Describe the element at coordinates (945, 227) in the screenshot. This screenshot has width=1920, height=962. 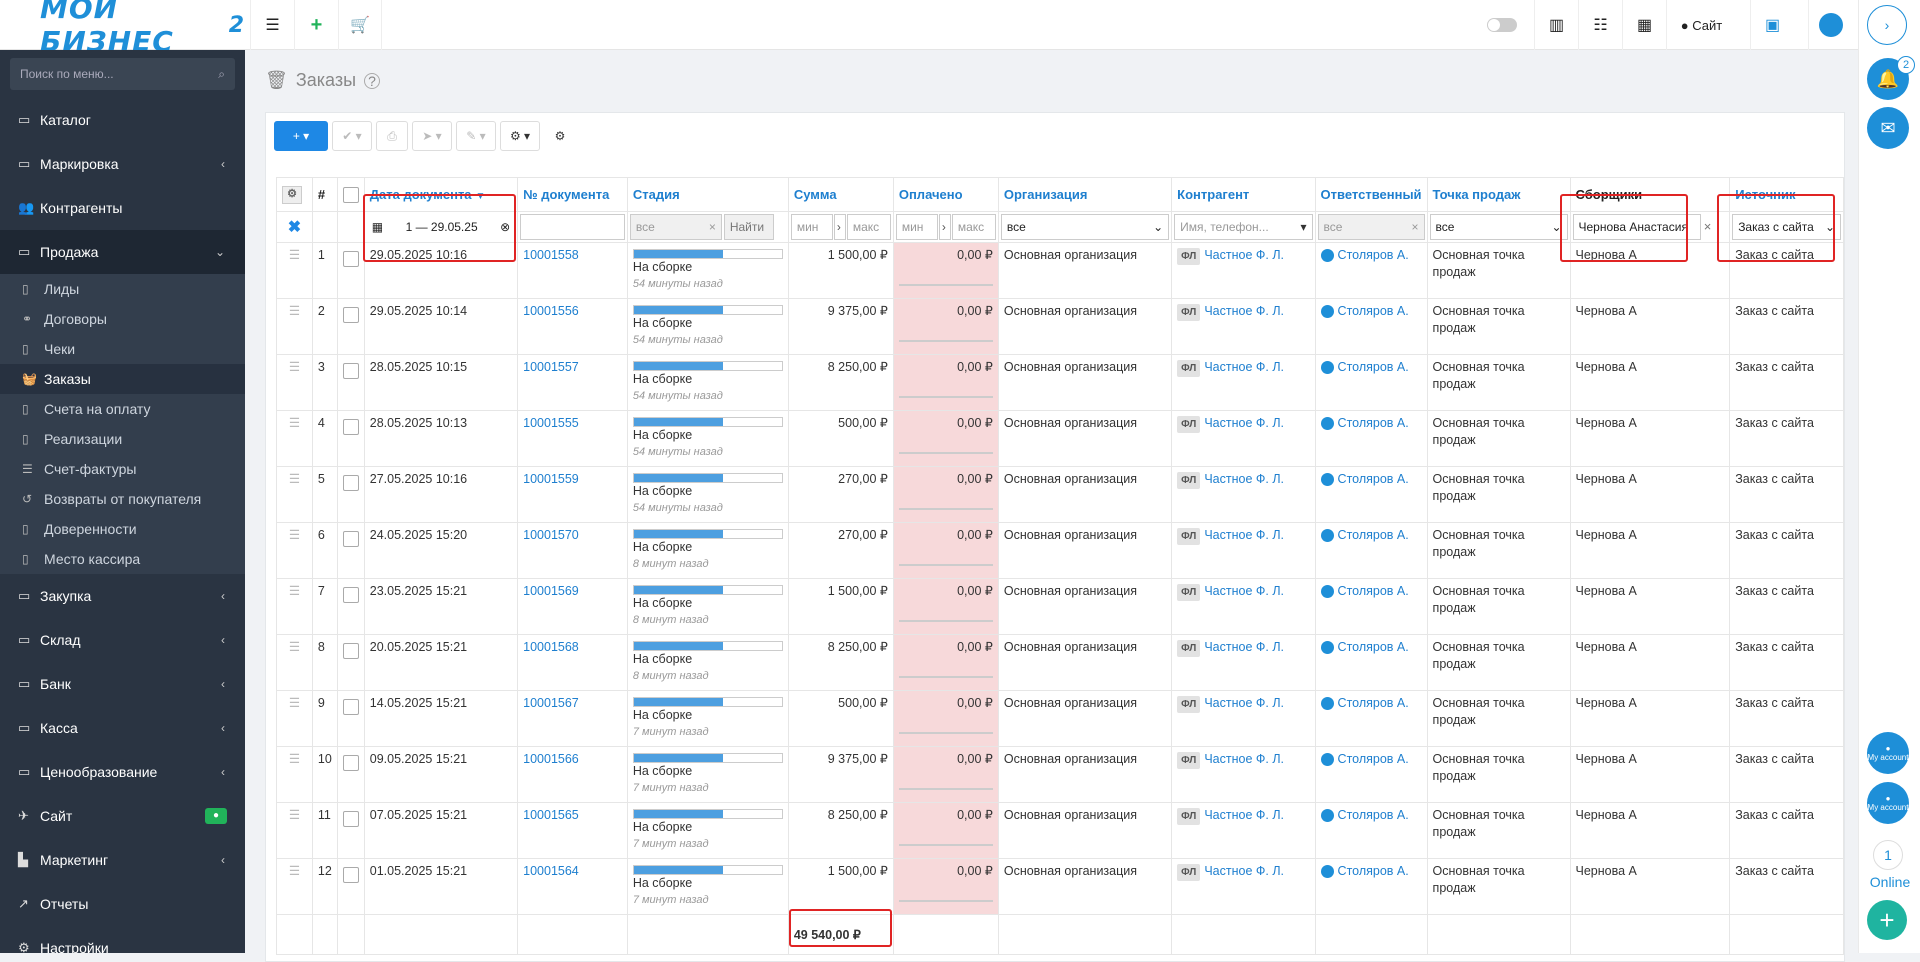
I see `paid-filter: мин › макс` at that location.